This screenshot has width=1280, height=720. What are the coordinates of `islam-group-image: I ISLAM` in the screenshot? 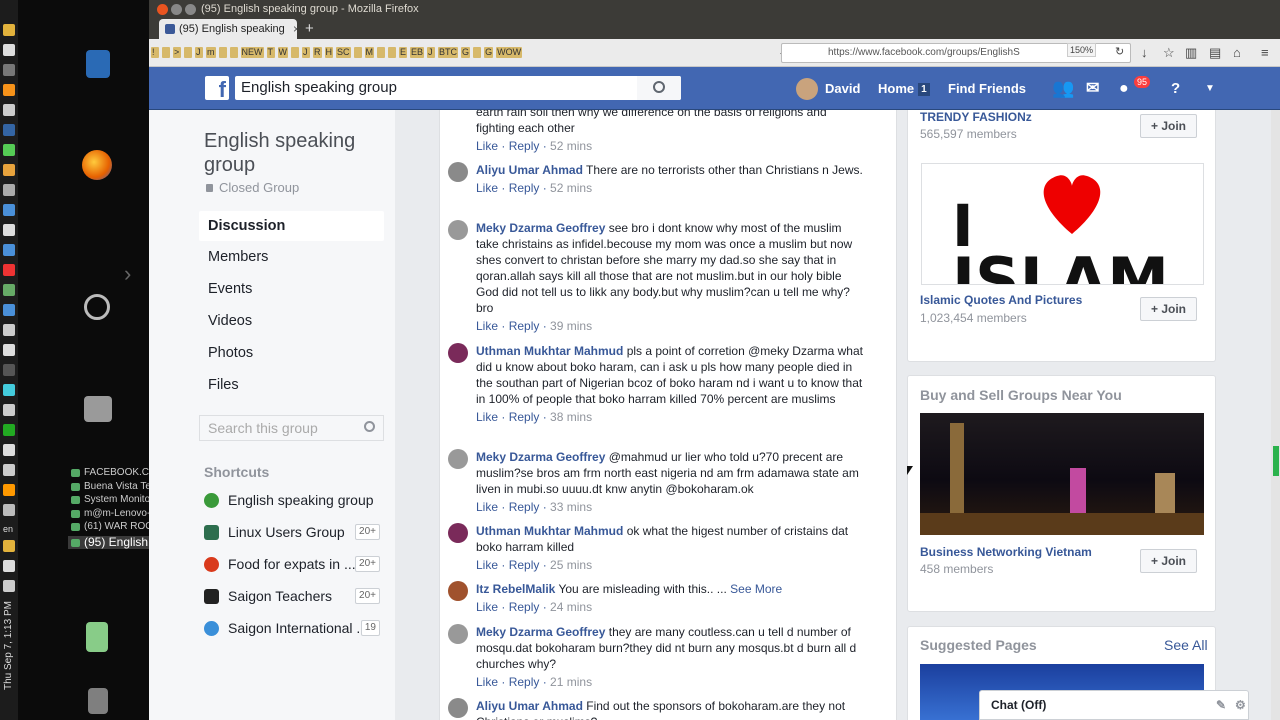 It's located at (1062, 224).